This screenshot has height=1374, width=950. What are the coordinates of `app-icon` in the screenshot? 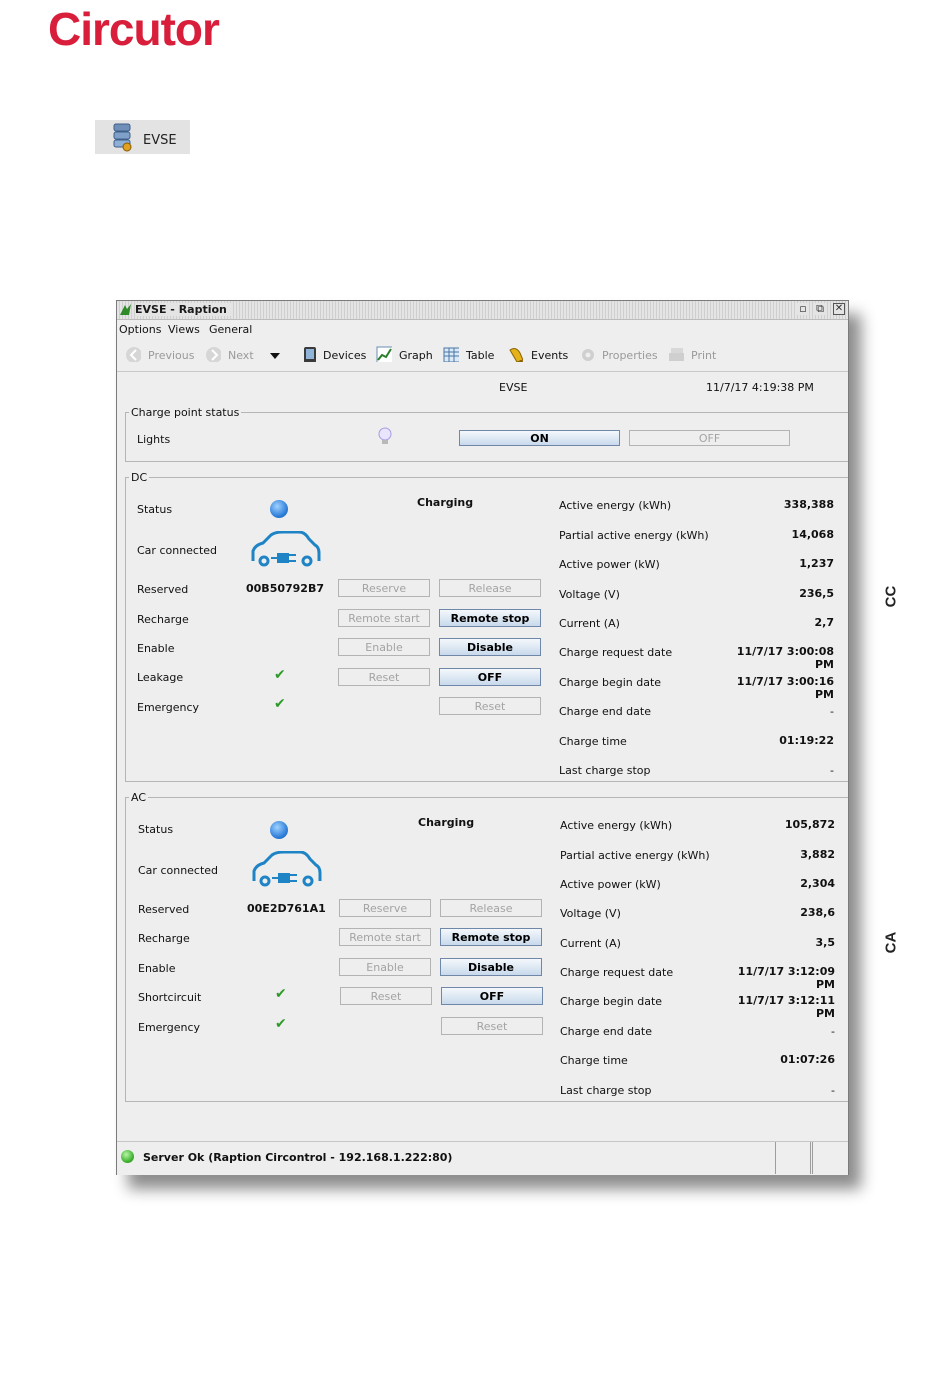 It's located at (125, 309).